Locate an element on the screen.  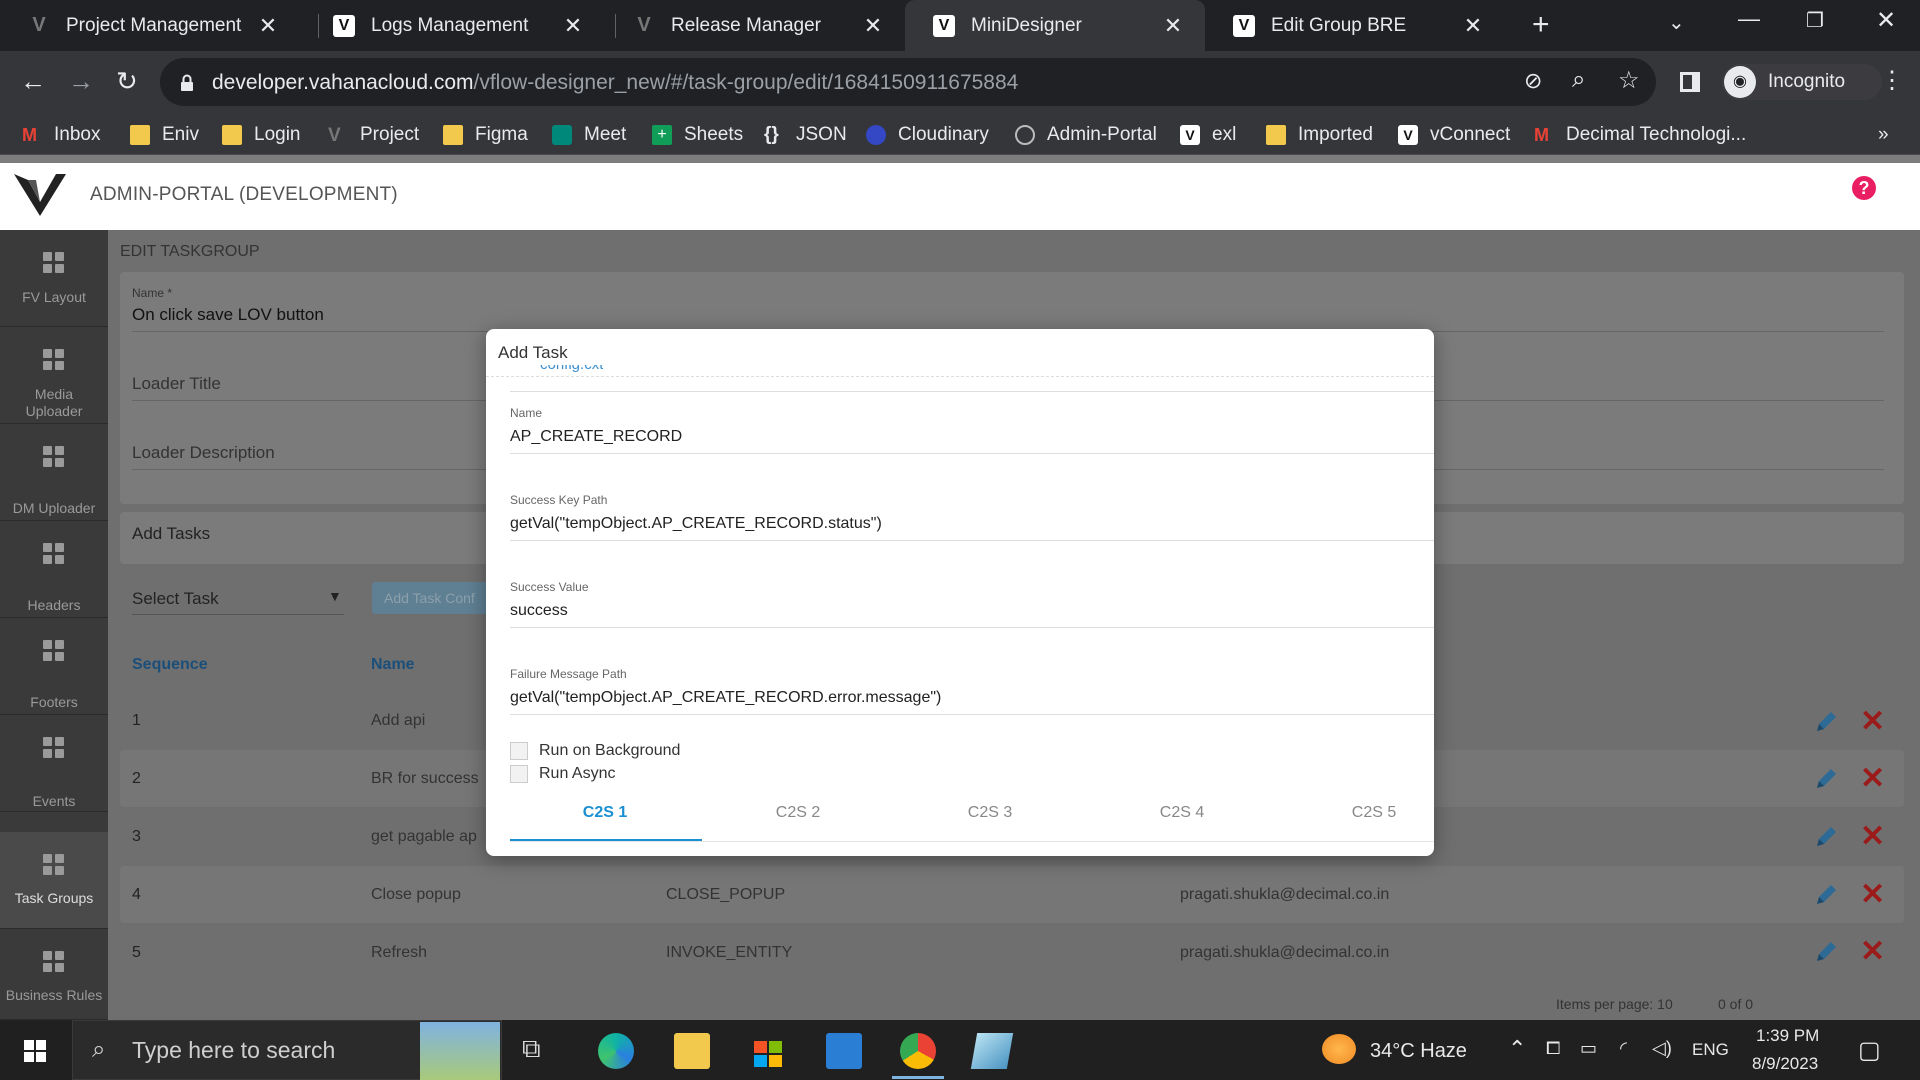
sidebar-item-dm-uploader: DM Uploader is located at coordinates (54, 472).